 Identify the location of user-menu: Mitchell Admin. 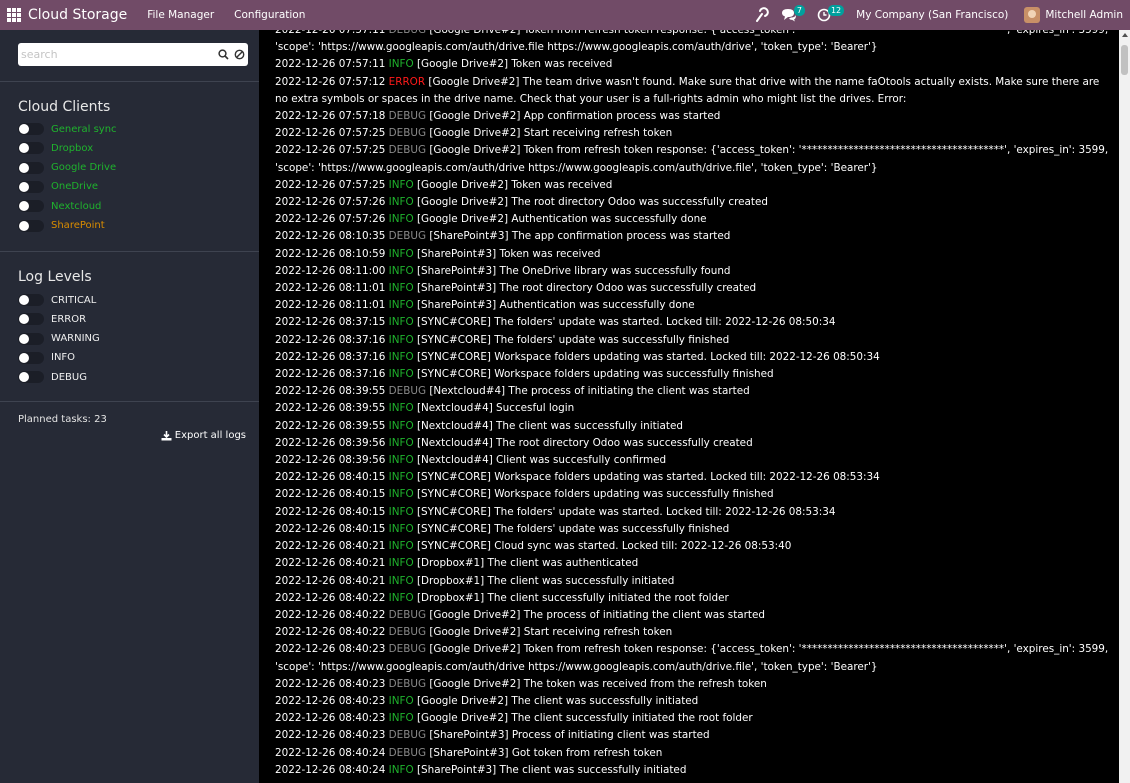
(1073, 15).